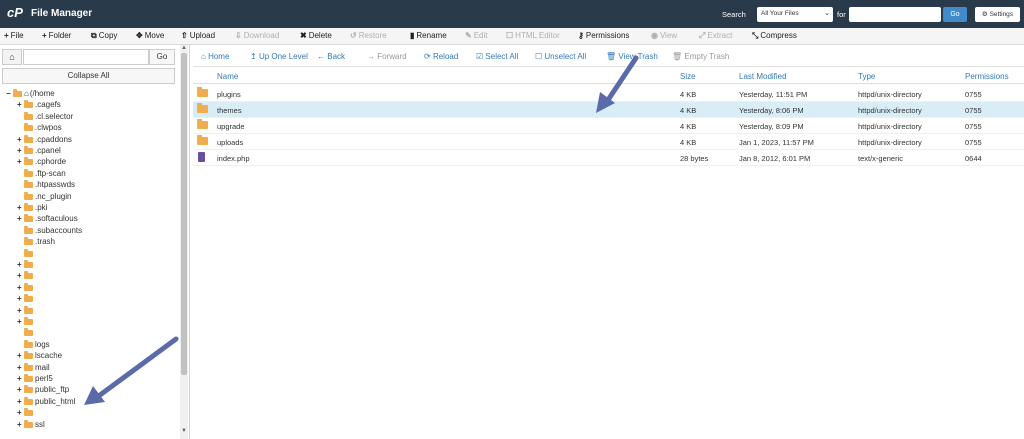 This screenshot has width=1024, height=439. Describe the element at coordinates (688, 76) in the screenshot. I see `column-size: Size` at that location.